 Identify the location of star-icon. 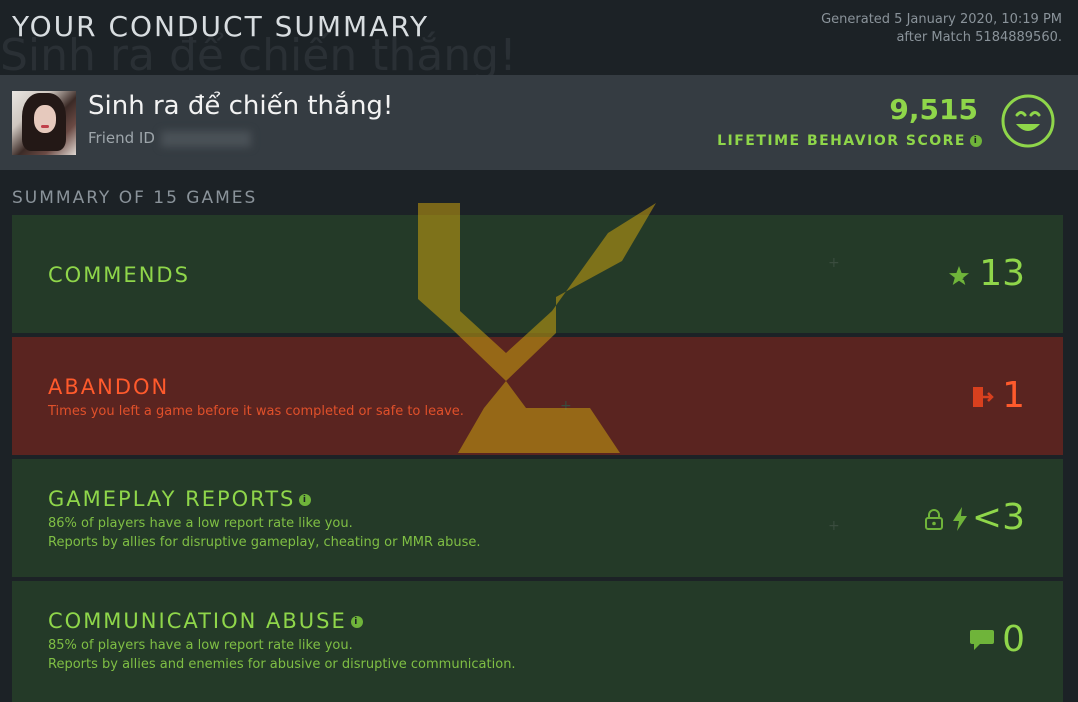
(959, 275).